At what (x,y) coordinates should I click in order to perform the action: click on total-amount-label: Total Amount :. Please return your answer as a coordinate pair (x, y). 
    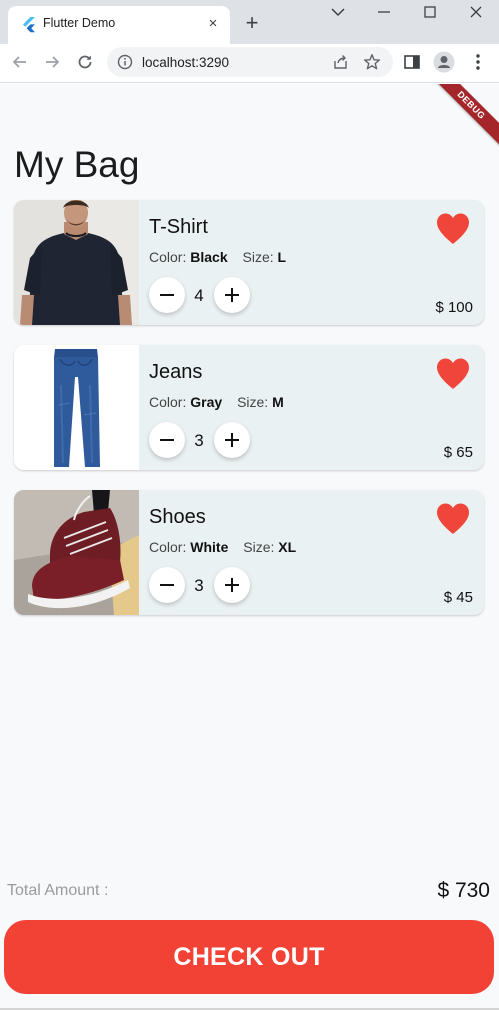
    Looking at the image, I should click on (58, 890).